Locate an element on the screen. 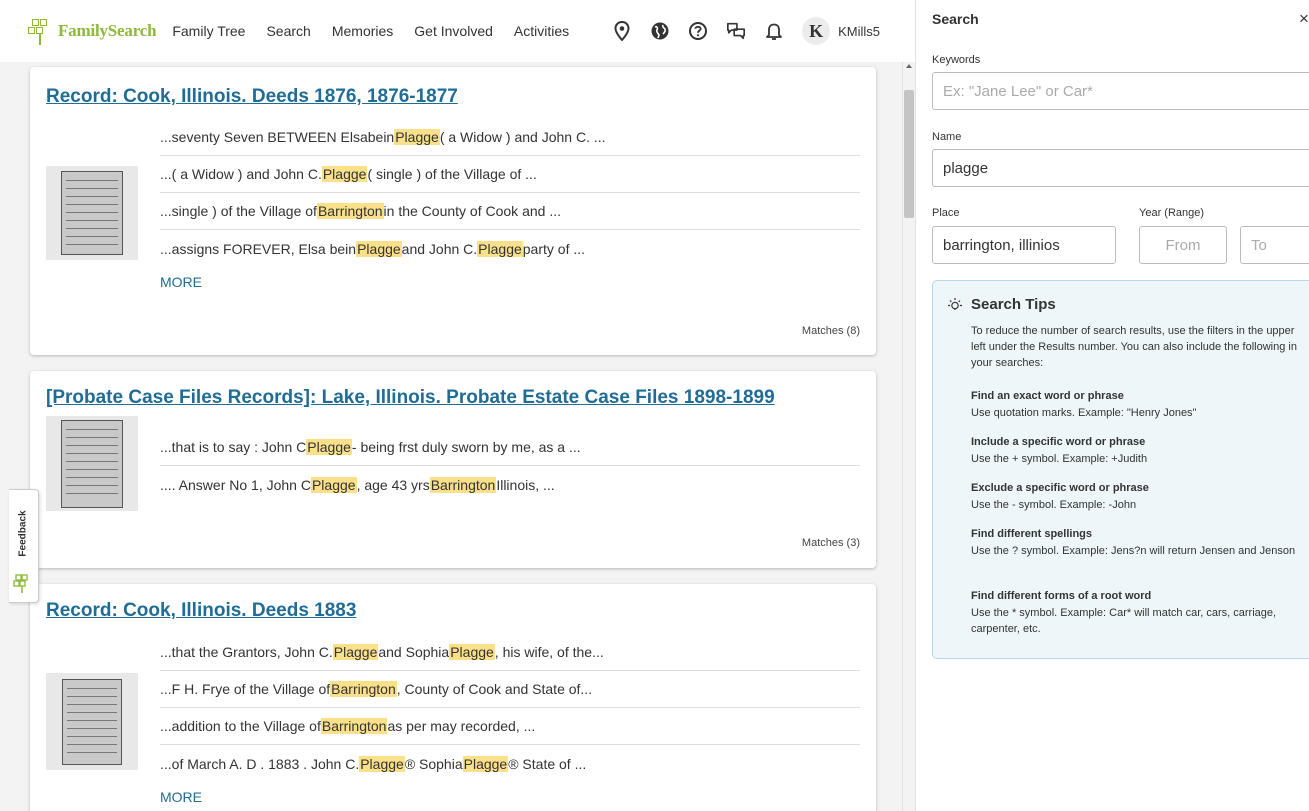 Image resolution: width=1309 pixels, height=811 pixels. result-title: Record: Cook, Illinois. Deeds 1883 is located at coordinates (201, 611).